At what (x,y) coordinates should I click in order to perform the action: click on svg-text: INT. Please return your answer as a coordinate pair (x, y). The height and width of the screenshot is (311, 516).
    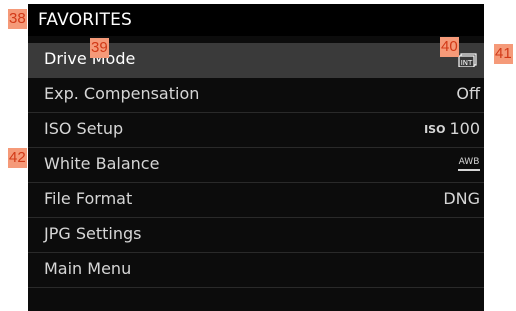
    Looking at the image, I should click on (467, 63).